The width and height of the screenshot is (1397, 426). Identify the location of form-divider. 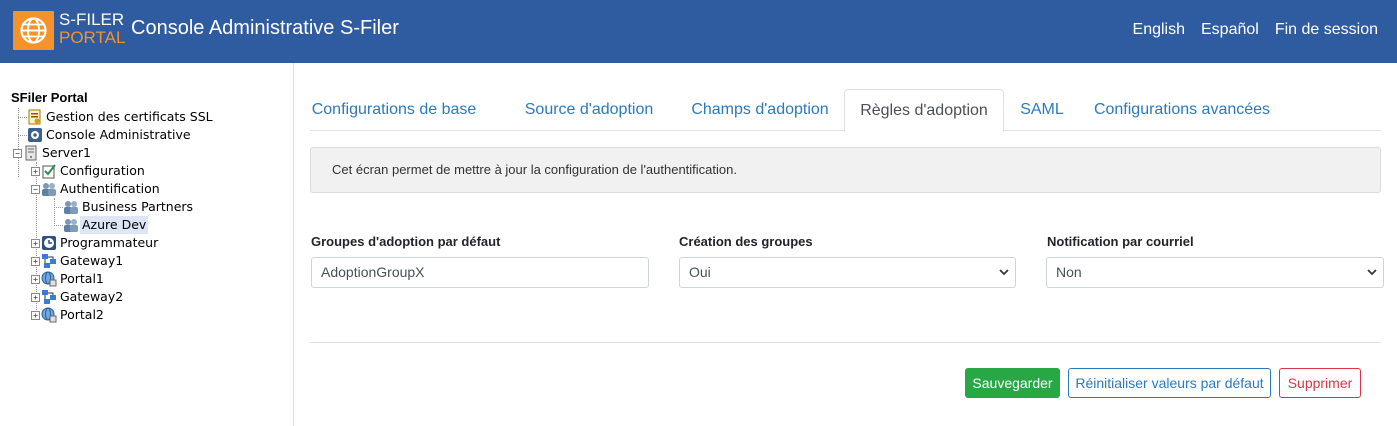
(845, 342).